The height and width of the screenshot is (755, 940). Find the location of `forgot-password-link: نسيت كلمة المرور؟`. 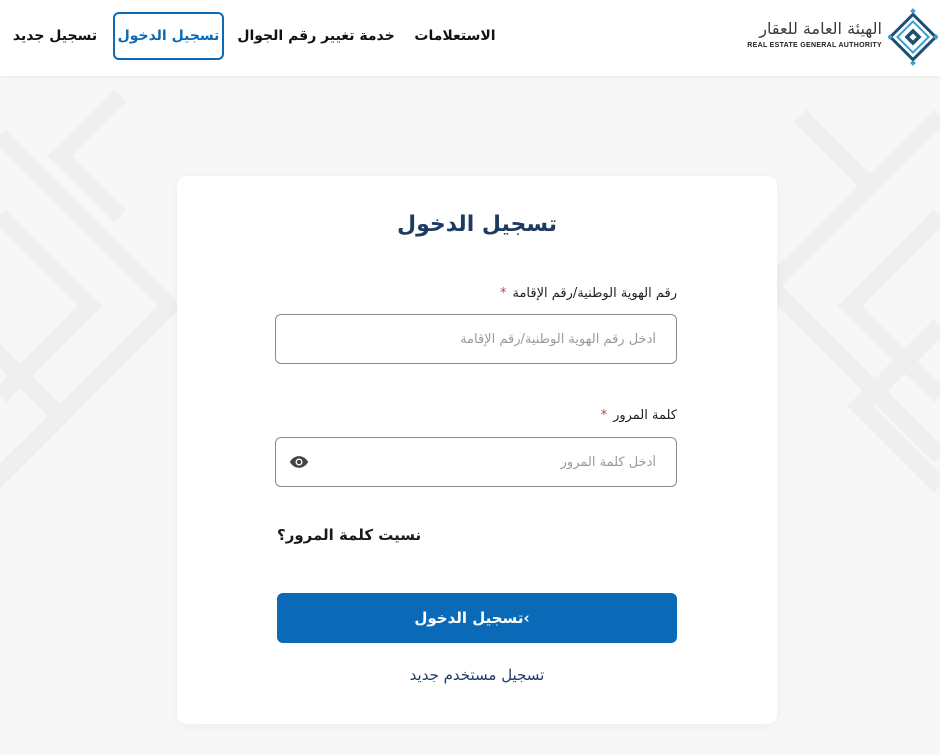

forgot-password-link: نسيت كلمة المرور؟ is located at coordinates (349, 535).